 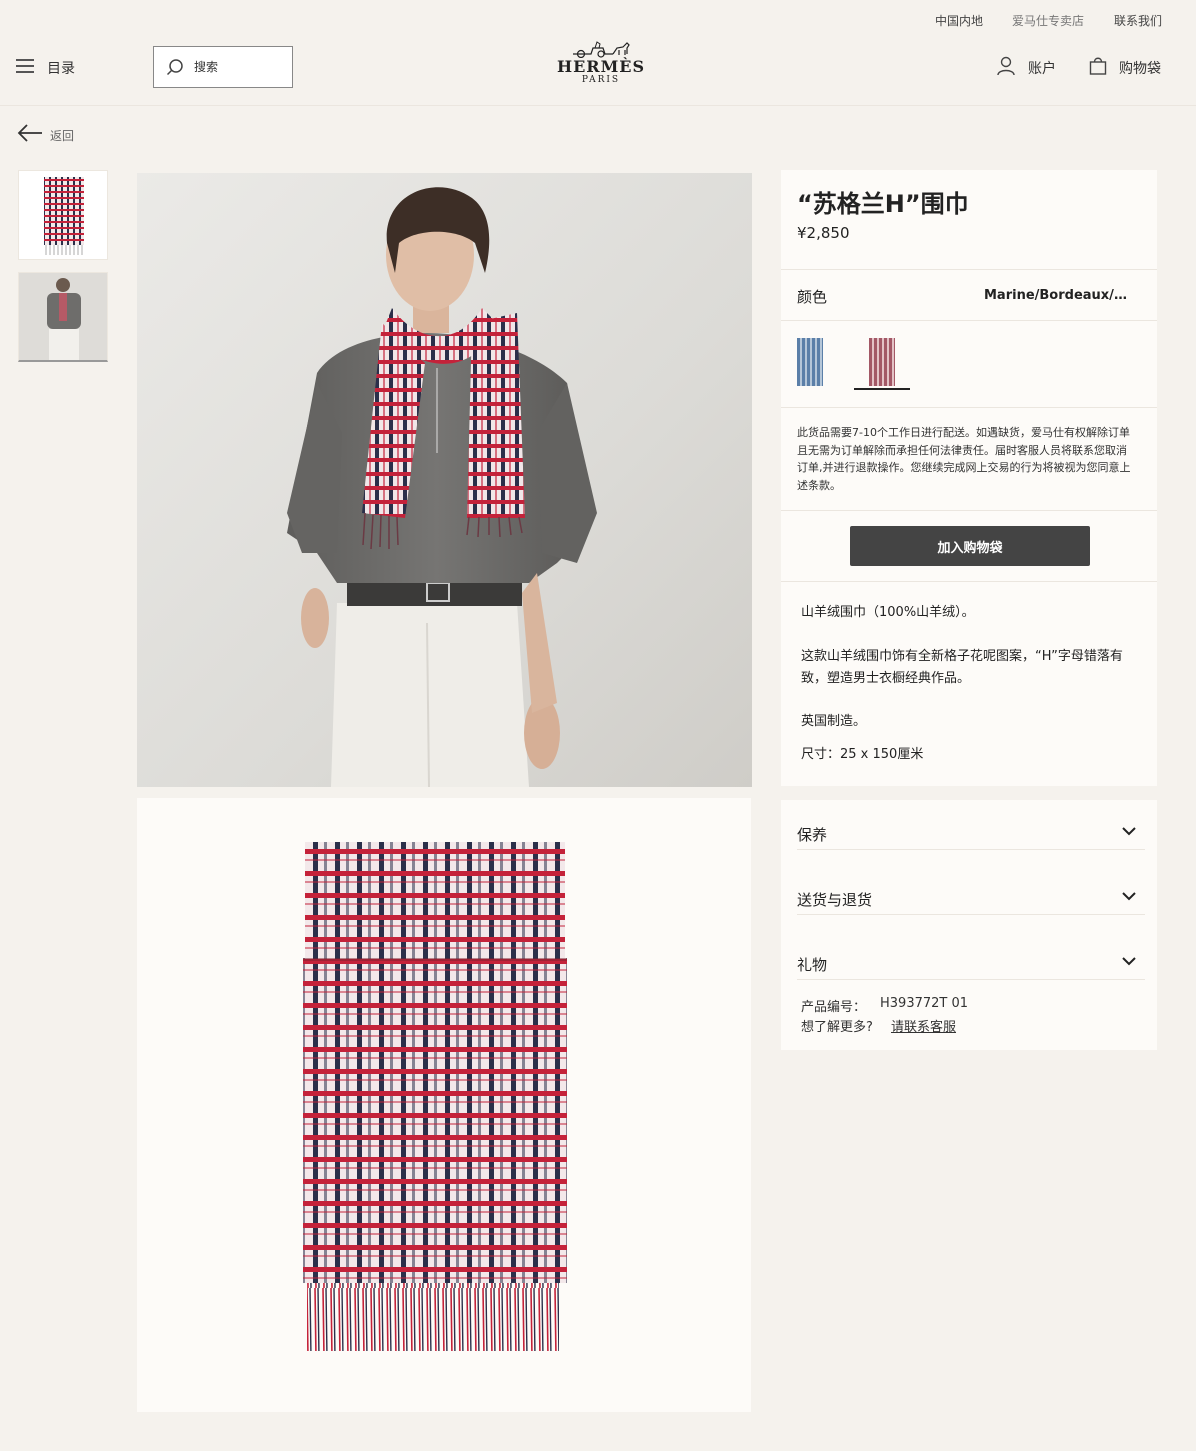 What do you see at coordinates (834, 1007) in the screenshot?
I see `sku-label: 产品编号：` at bounding box center [834, 1007].